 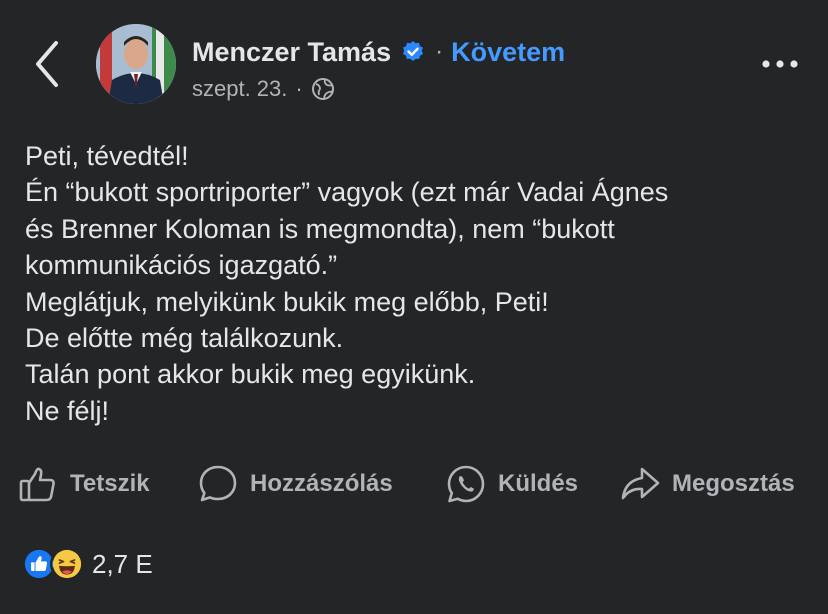 What do you see at coordinates (181, 265) in the screenshot?
I see `post-text-line: kommunikációs igazgató.”` at bounding box center [181, 265].